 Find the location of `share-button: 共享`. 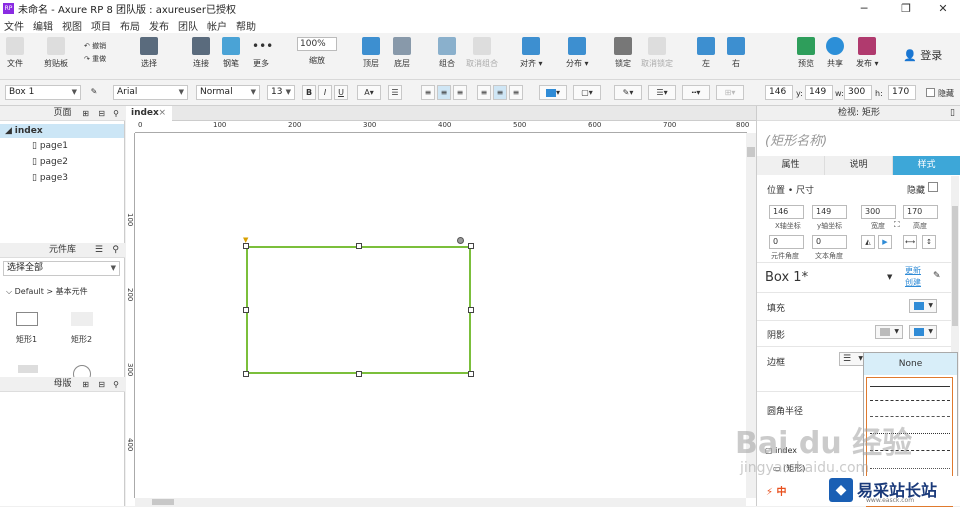

share-button: 共享 is located at coordinates (835, 53).